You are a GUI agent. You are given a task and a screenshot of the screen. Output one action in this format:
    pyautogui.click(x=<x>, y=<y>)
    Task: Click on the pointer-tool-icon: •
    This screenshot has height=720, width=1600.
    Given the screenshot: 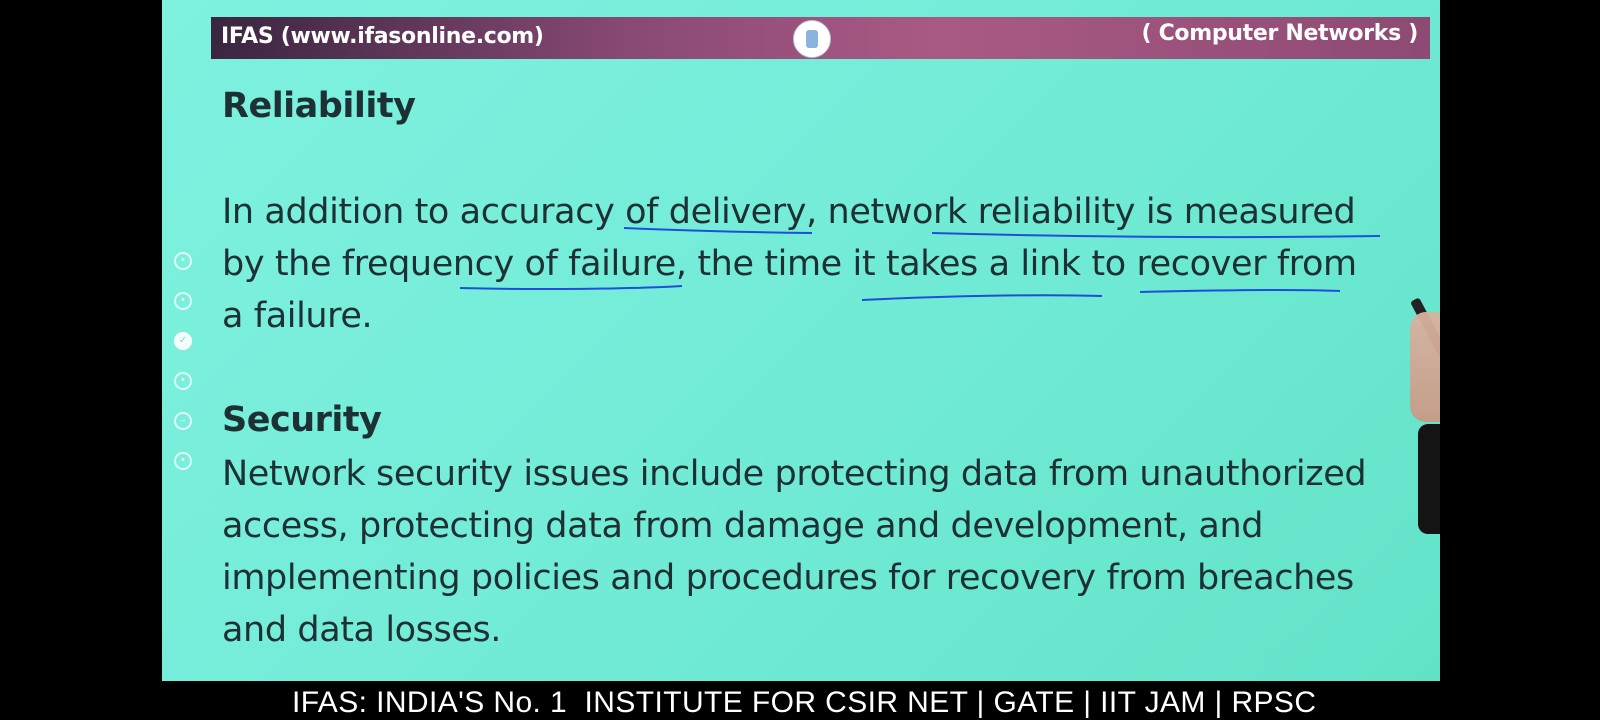 What is the action you would take?
    pyautogui.click(x=183, y=301)
    